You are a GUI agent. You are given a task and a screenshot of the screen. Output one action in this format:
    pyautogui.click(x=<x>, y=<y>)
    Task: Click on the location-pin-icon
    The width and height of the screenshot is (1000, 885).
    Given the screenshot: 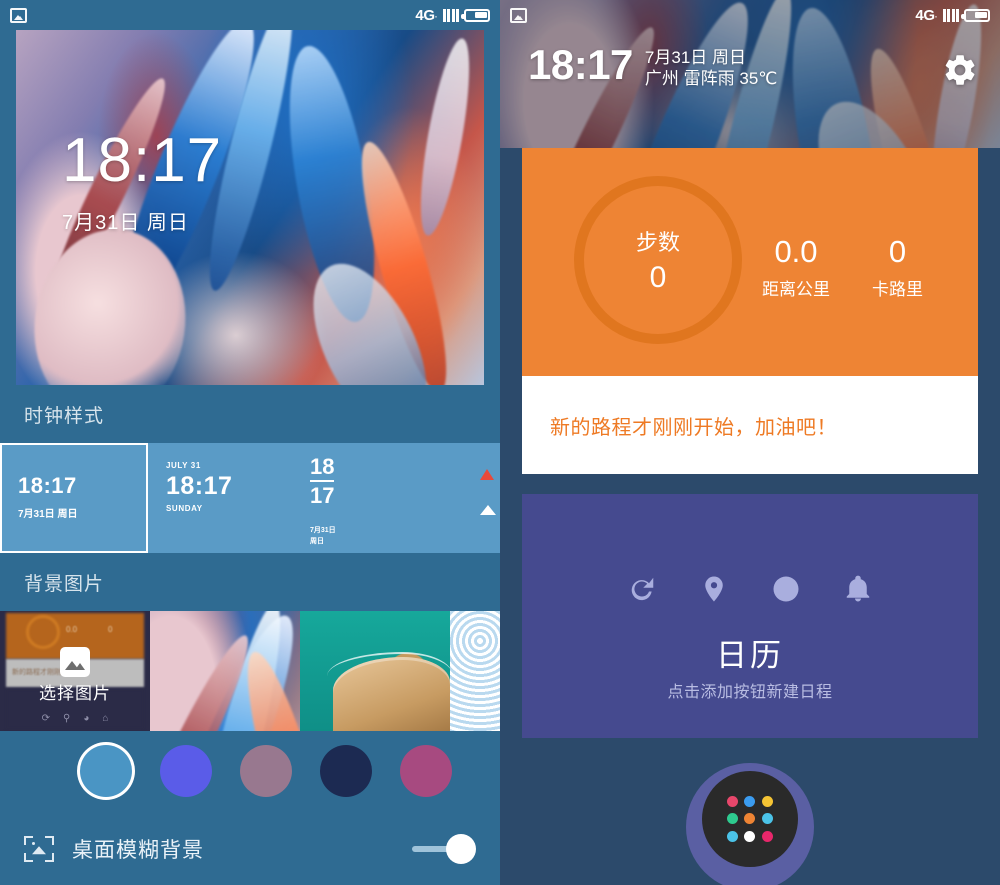 What is the action you would take?
    pyautogui.click(x=714, y=591)
    